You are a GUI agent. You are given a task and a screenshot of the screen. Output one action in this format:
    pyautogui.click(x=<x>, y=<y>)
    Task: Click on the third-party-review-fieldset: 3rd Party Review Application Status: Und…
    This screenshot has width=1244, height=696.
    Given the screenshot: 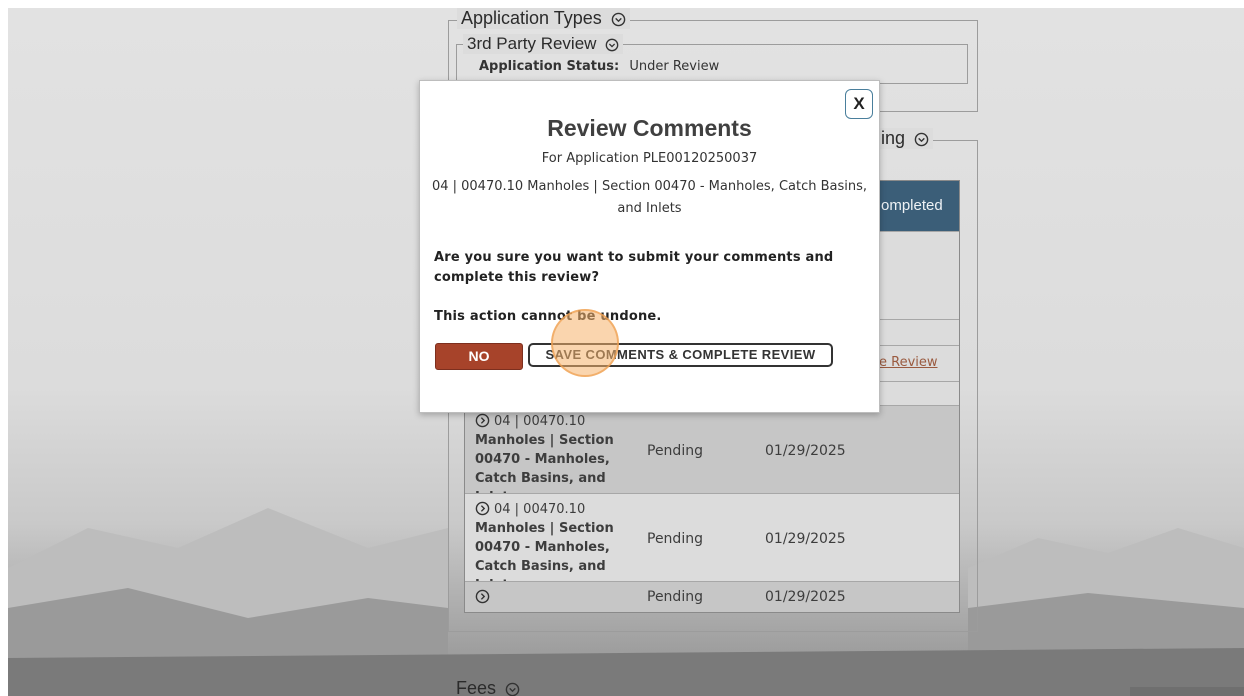 What is the action you would take?
    pyautogui.click(x=712, y=59)
    